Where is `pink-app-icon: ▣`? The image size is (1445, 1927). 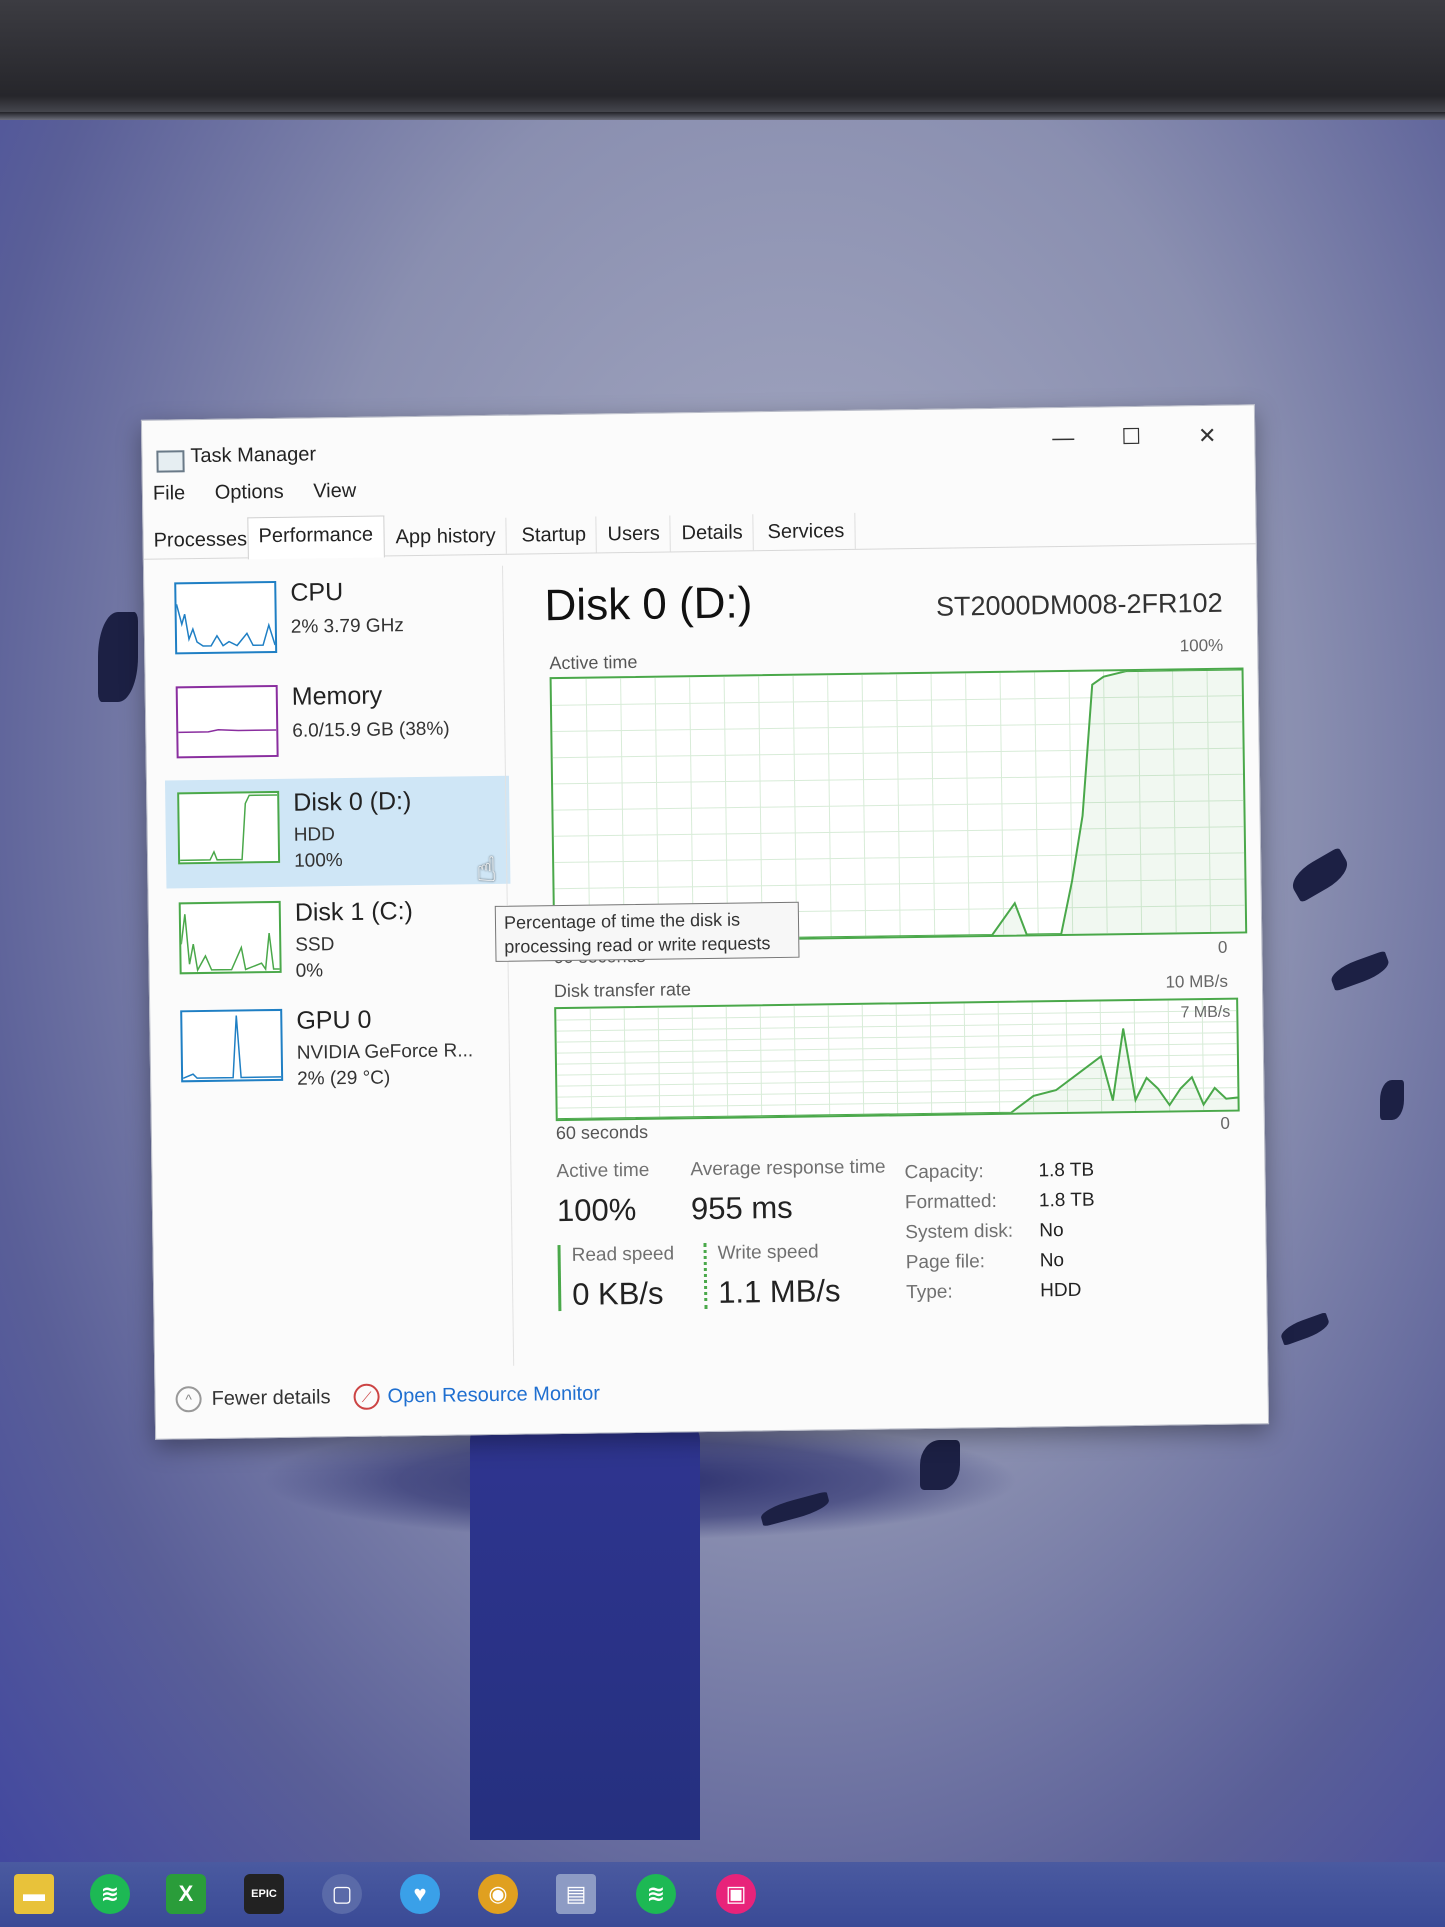
pink-app-icon: ▣ is located at coordinates (736, 1894).